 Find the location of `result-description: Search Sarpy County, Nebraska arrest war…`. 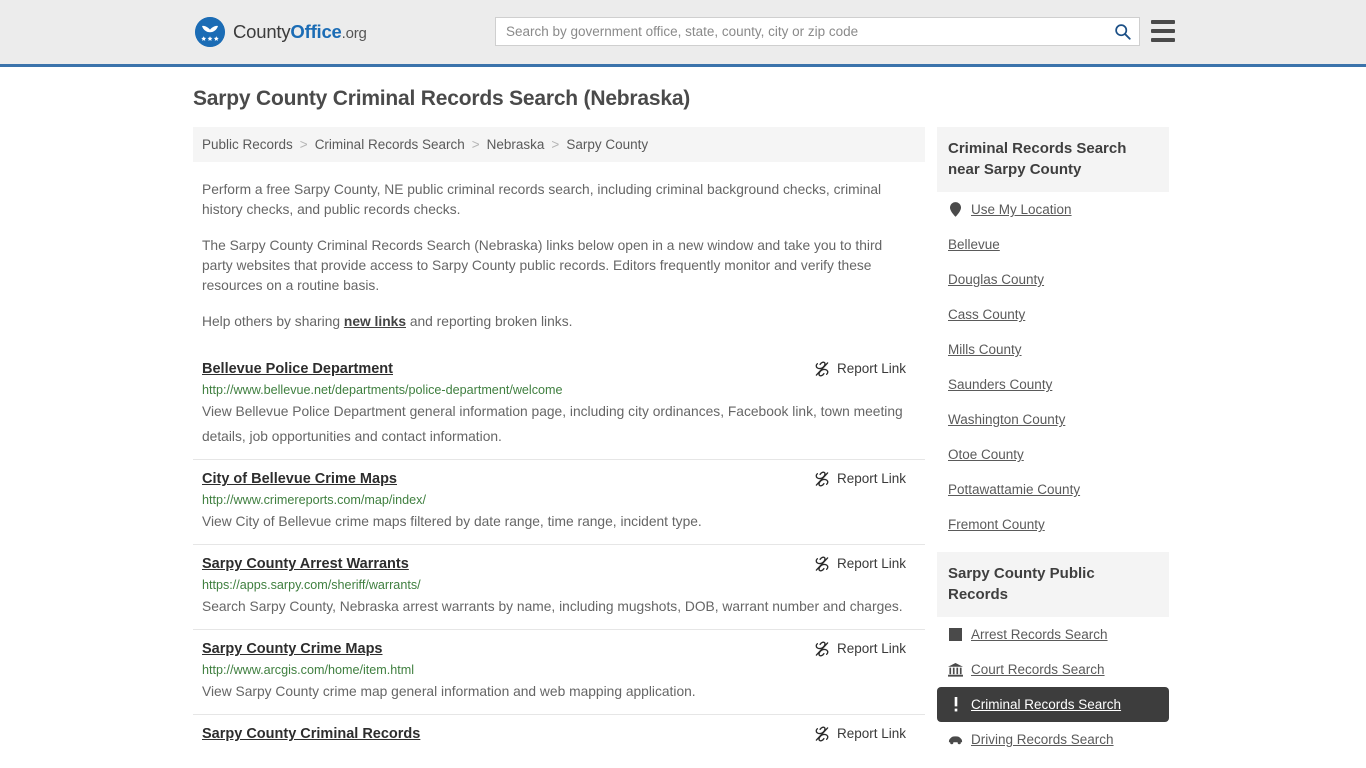

result-description: Search Sarpy County, Nebraska arrest war… is located at coordinates (552, 606).